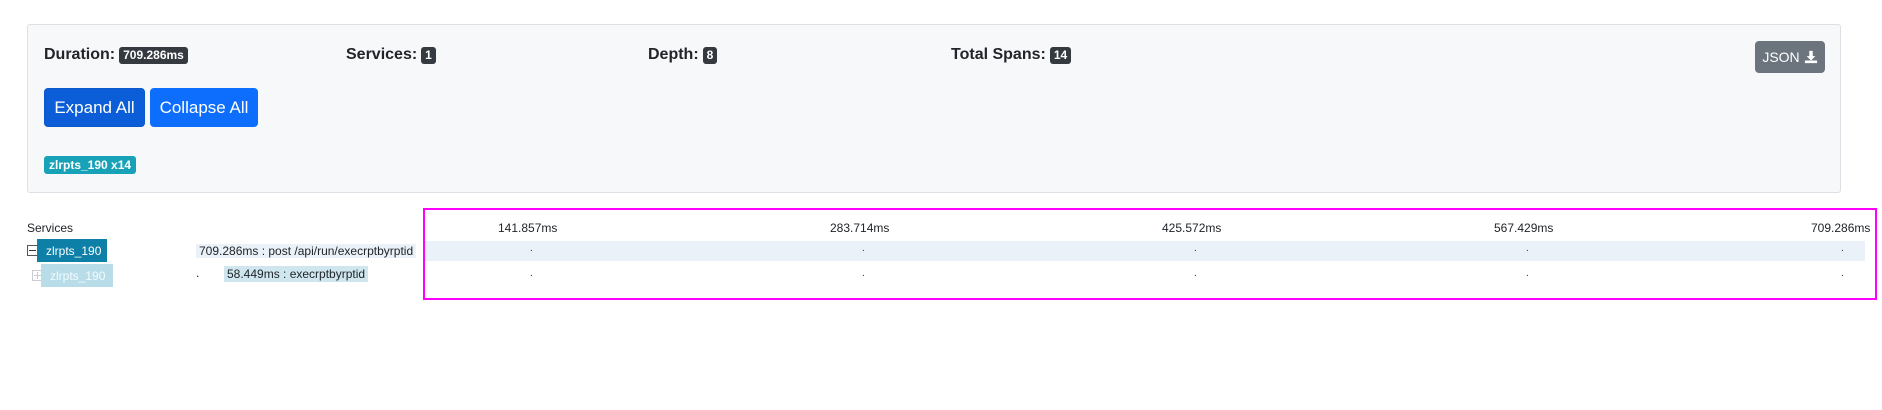  Describe the element at coordinates (153, 55) in the screenshot. I see `duration-badge: 709.286ms` at that location.